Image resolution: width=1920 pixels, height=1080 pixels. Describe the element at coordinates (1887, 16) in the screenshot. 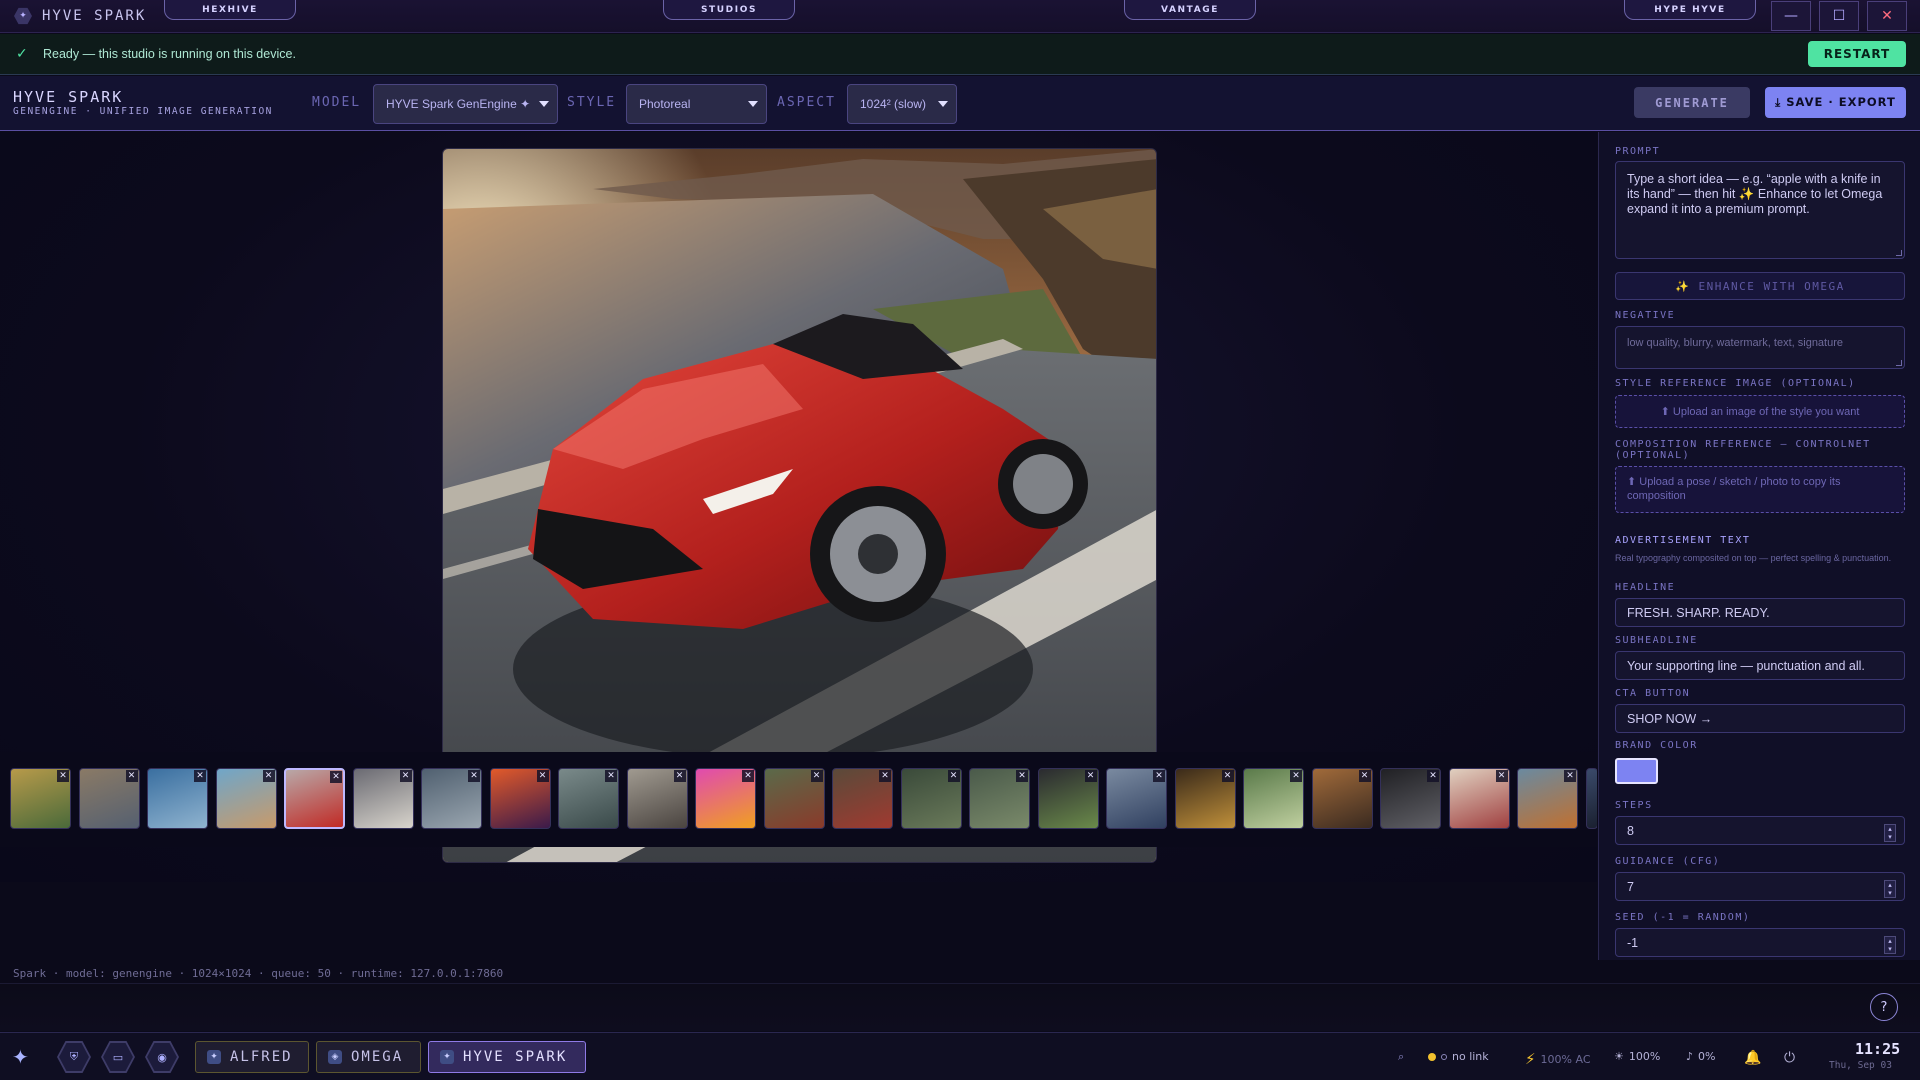

I see `close-button: ✕` at that location.